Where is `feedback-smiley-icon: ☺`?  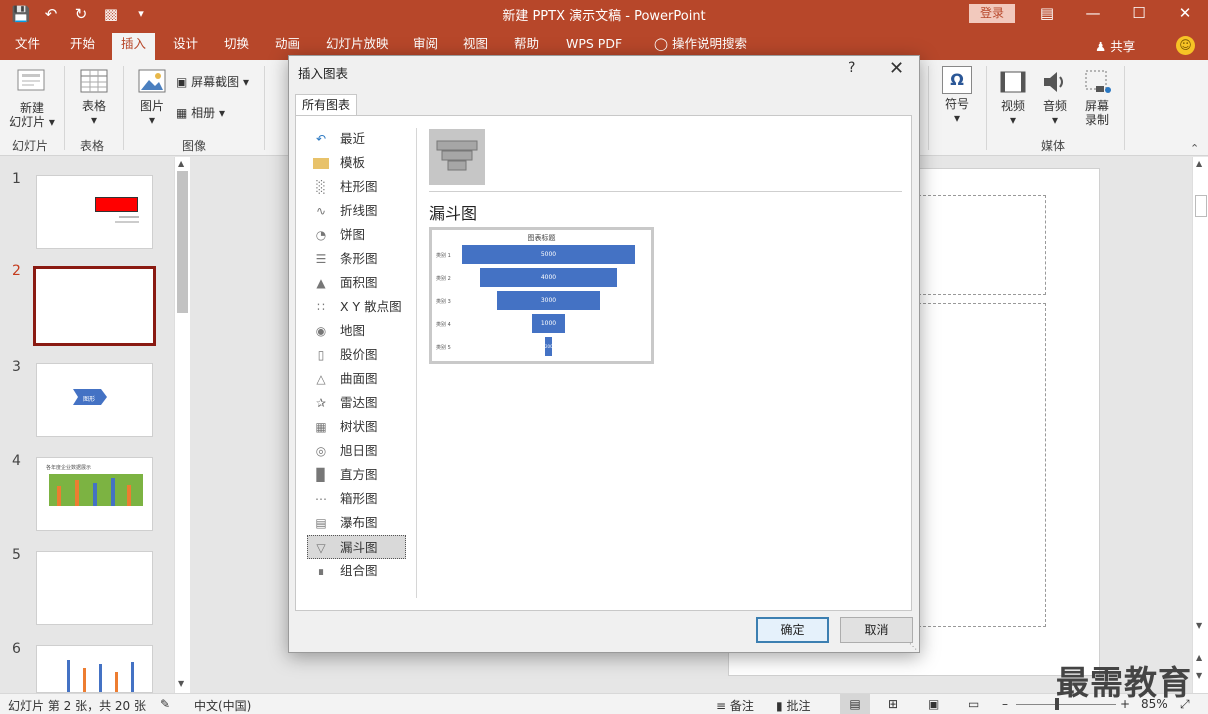
feedback-smiley-icon: ☺ is located at coordinates (1185, 45).